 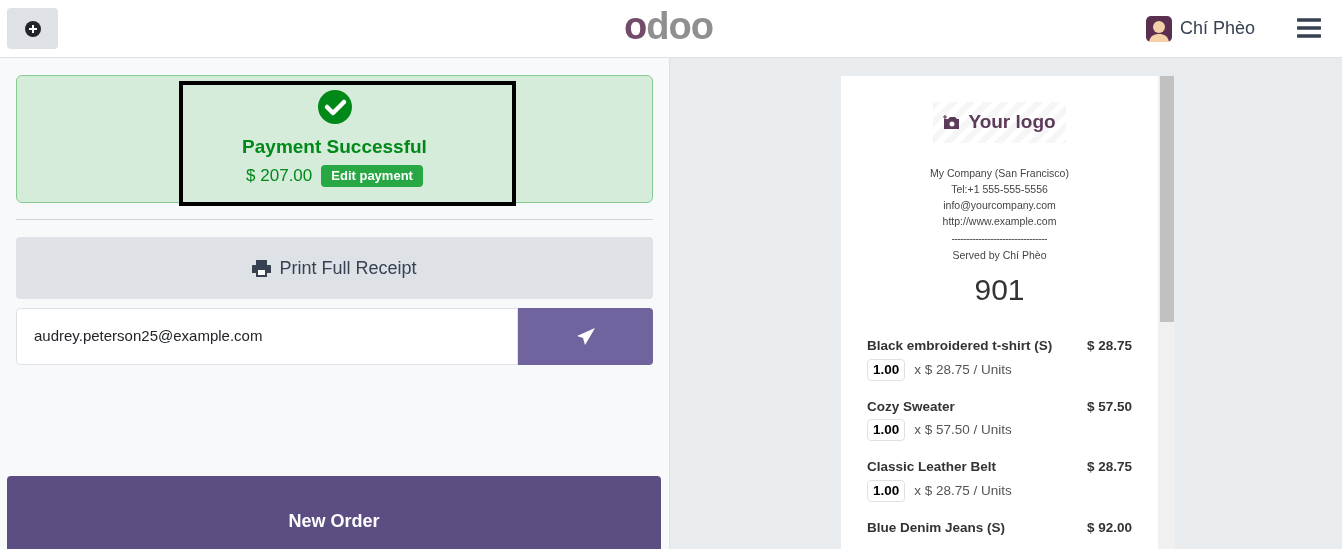 I want to click on avatar-icon, so click(x=1158, y=28).